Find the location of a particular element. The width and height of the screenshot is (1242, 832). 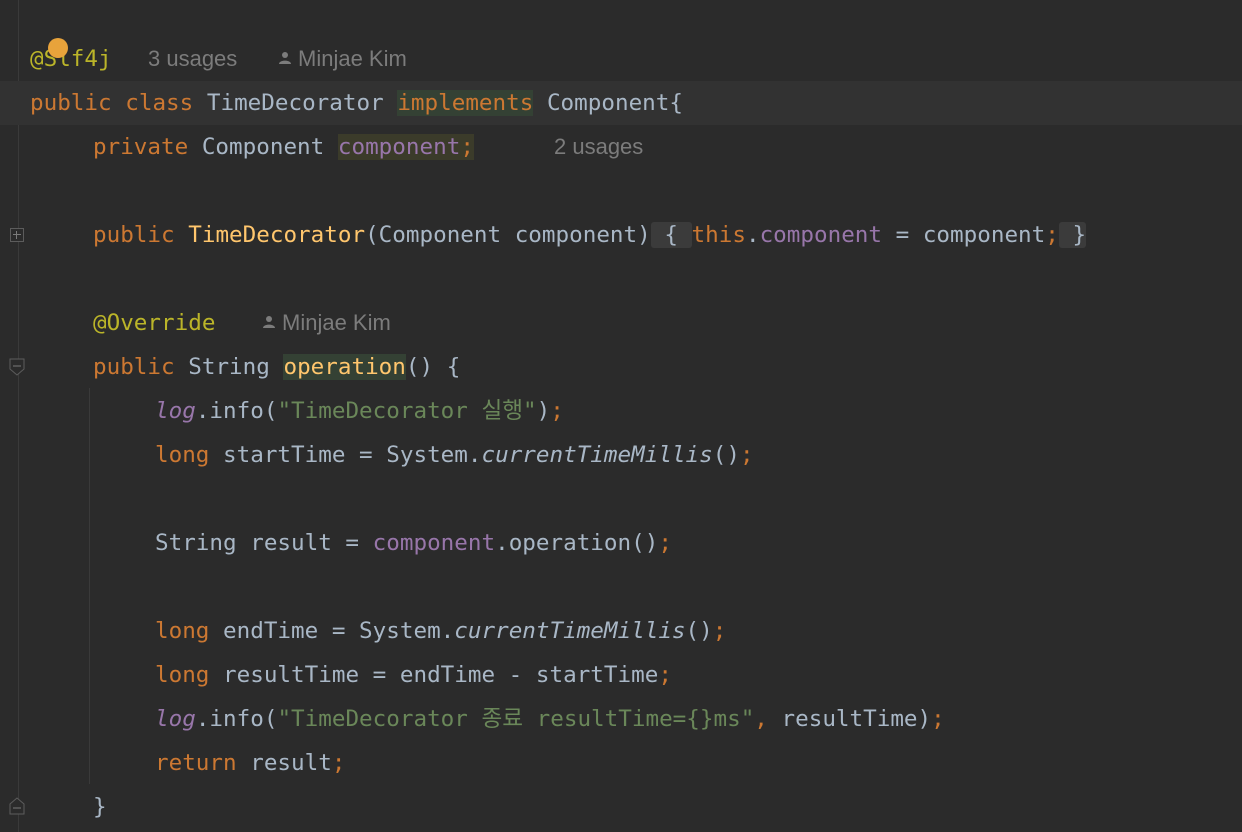

method-name: operation is located at coordinates (344, 367).